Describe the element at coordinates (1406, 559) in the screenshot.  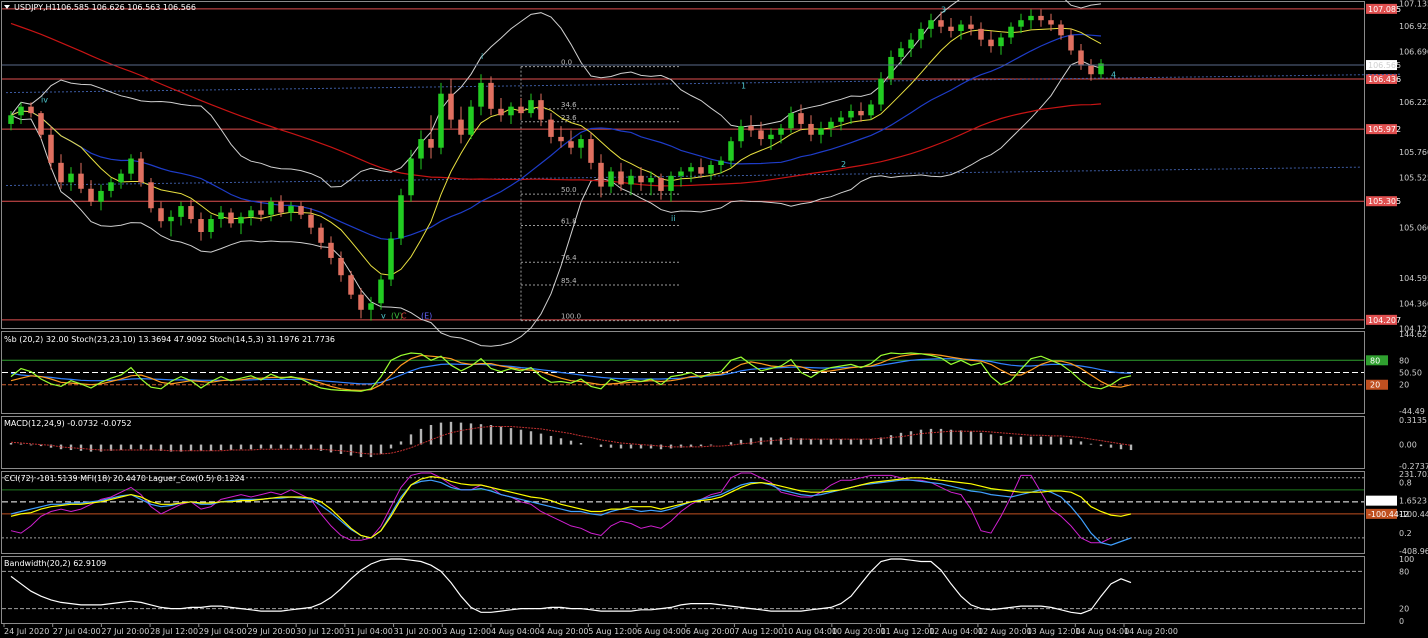
I see `bandwidth-tick: 100` at that location.